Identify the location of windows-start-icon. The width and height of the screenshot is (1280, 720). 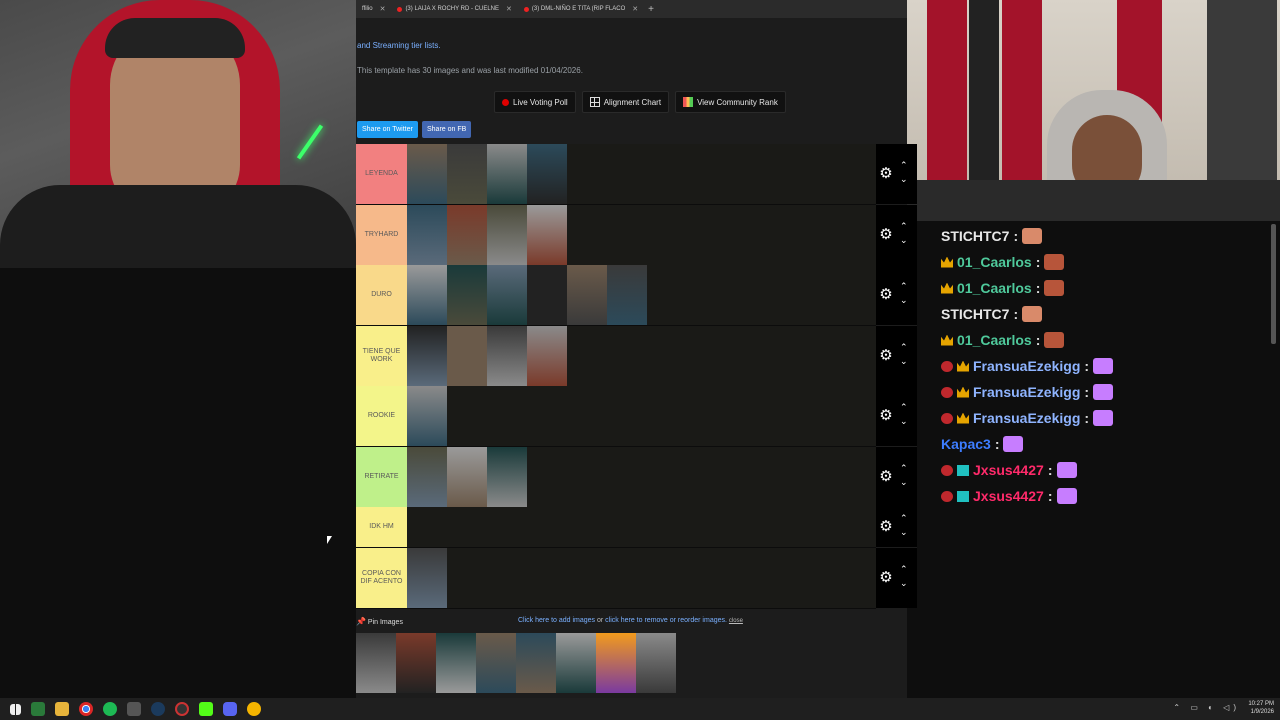
(15, 709).